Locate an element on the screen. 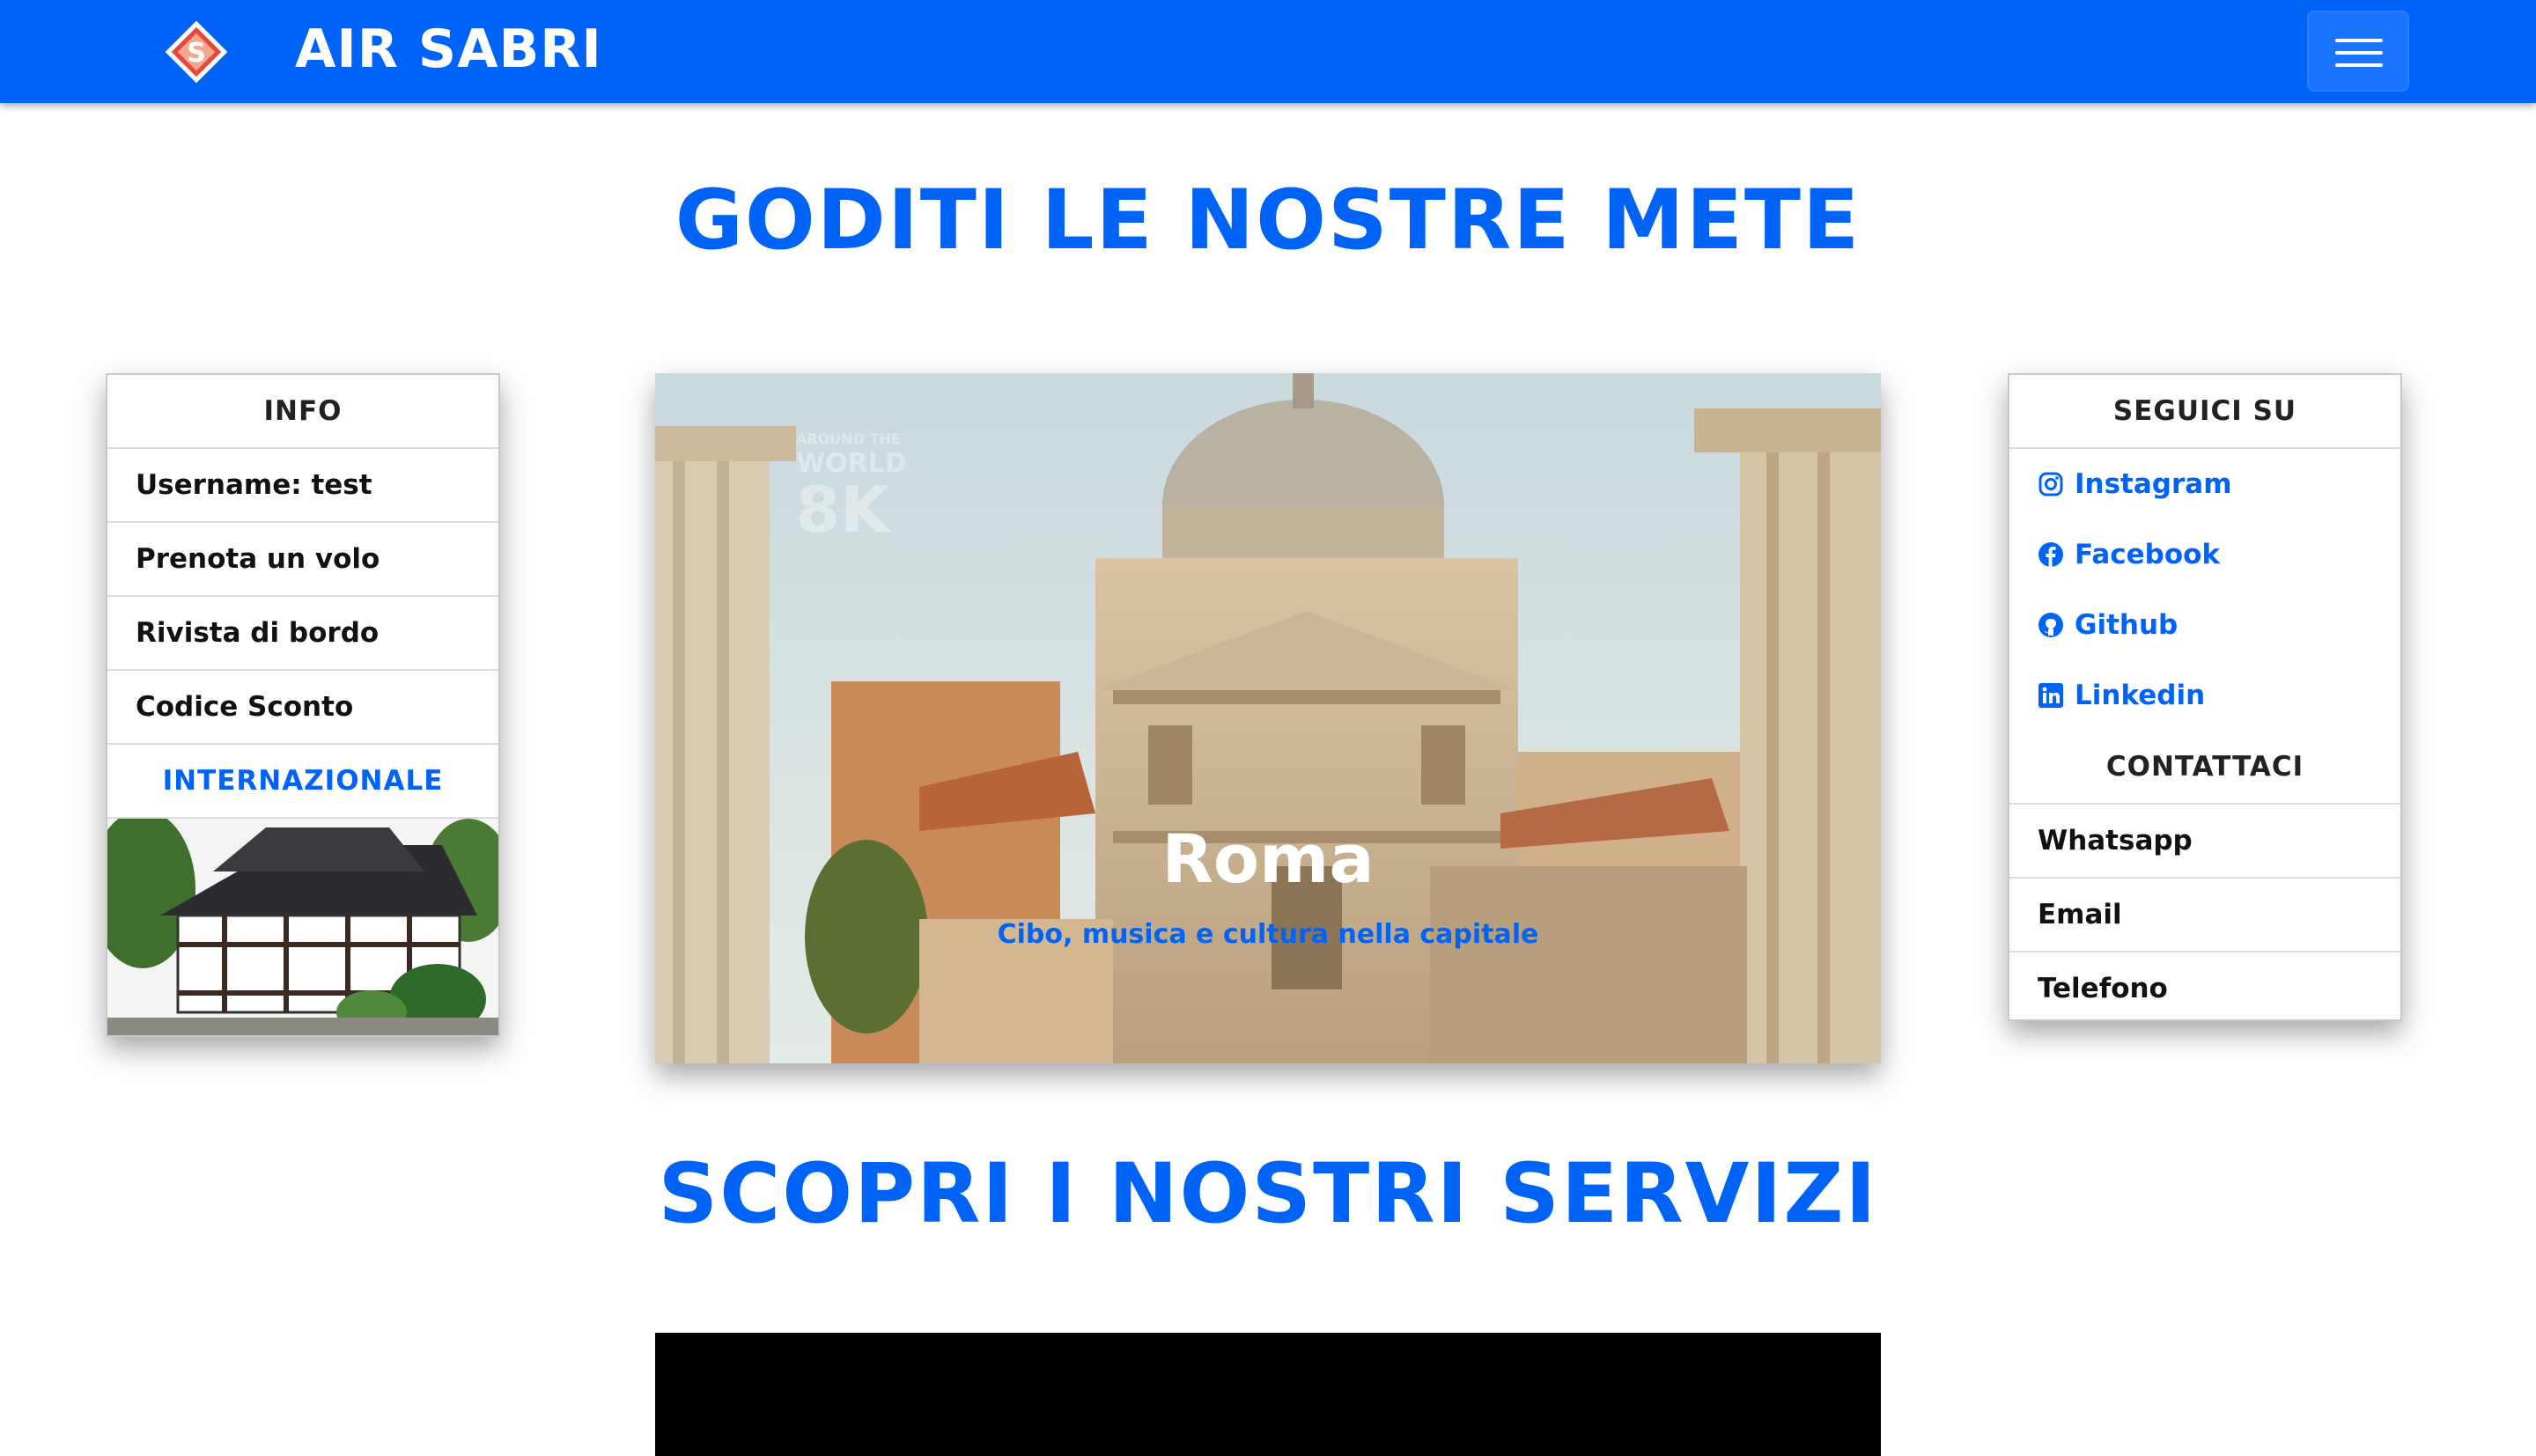 The image size is (2536, 1456). github-icon is located at coordinates (2051, 616).